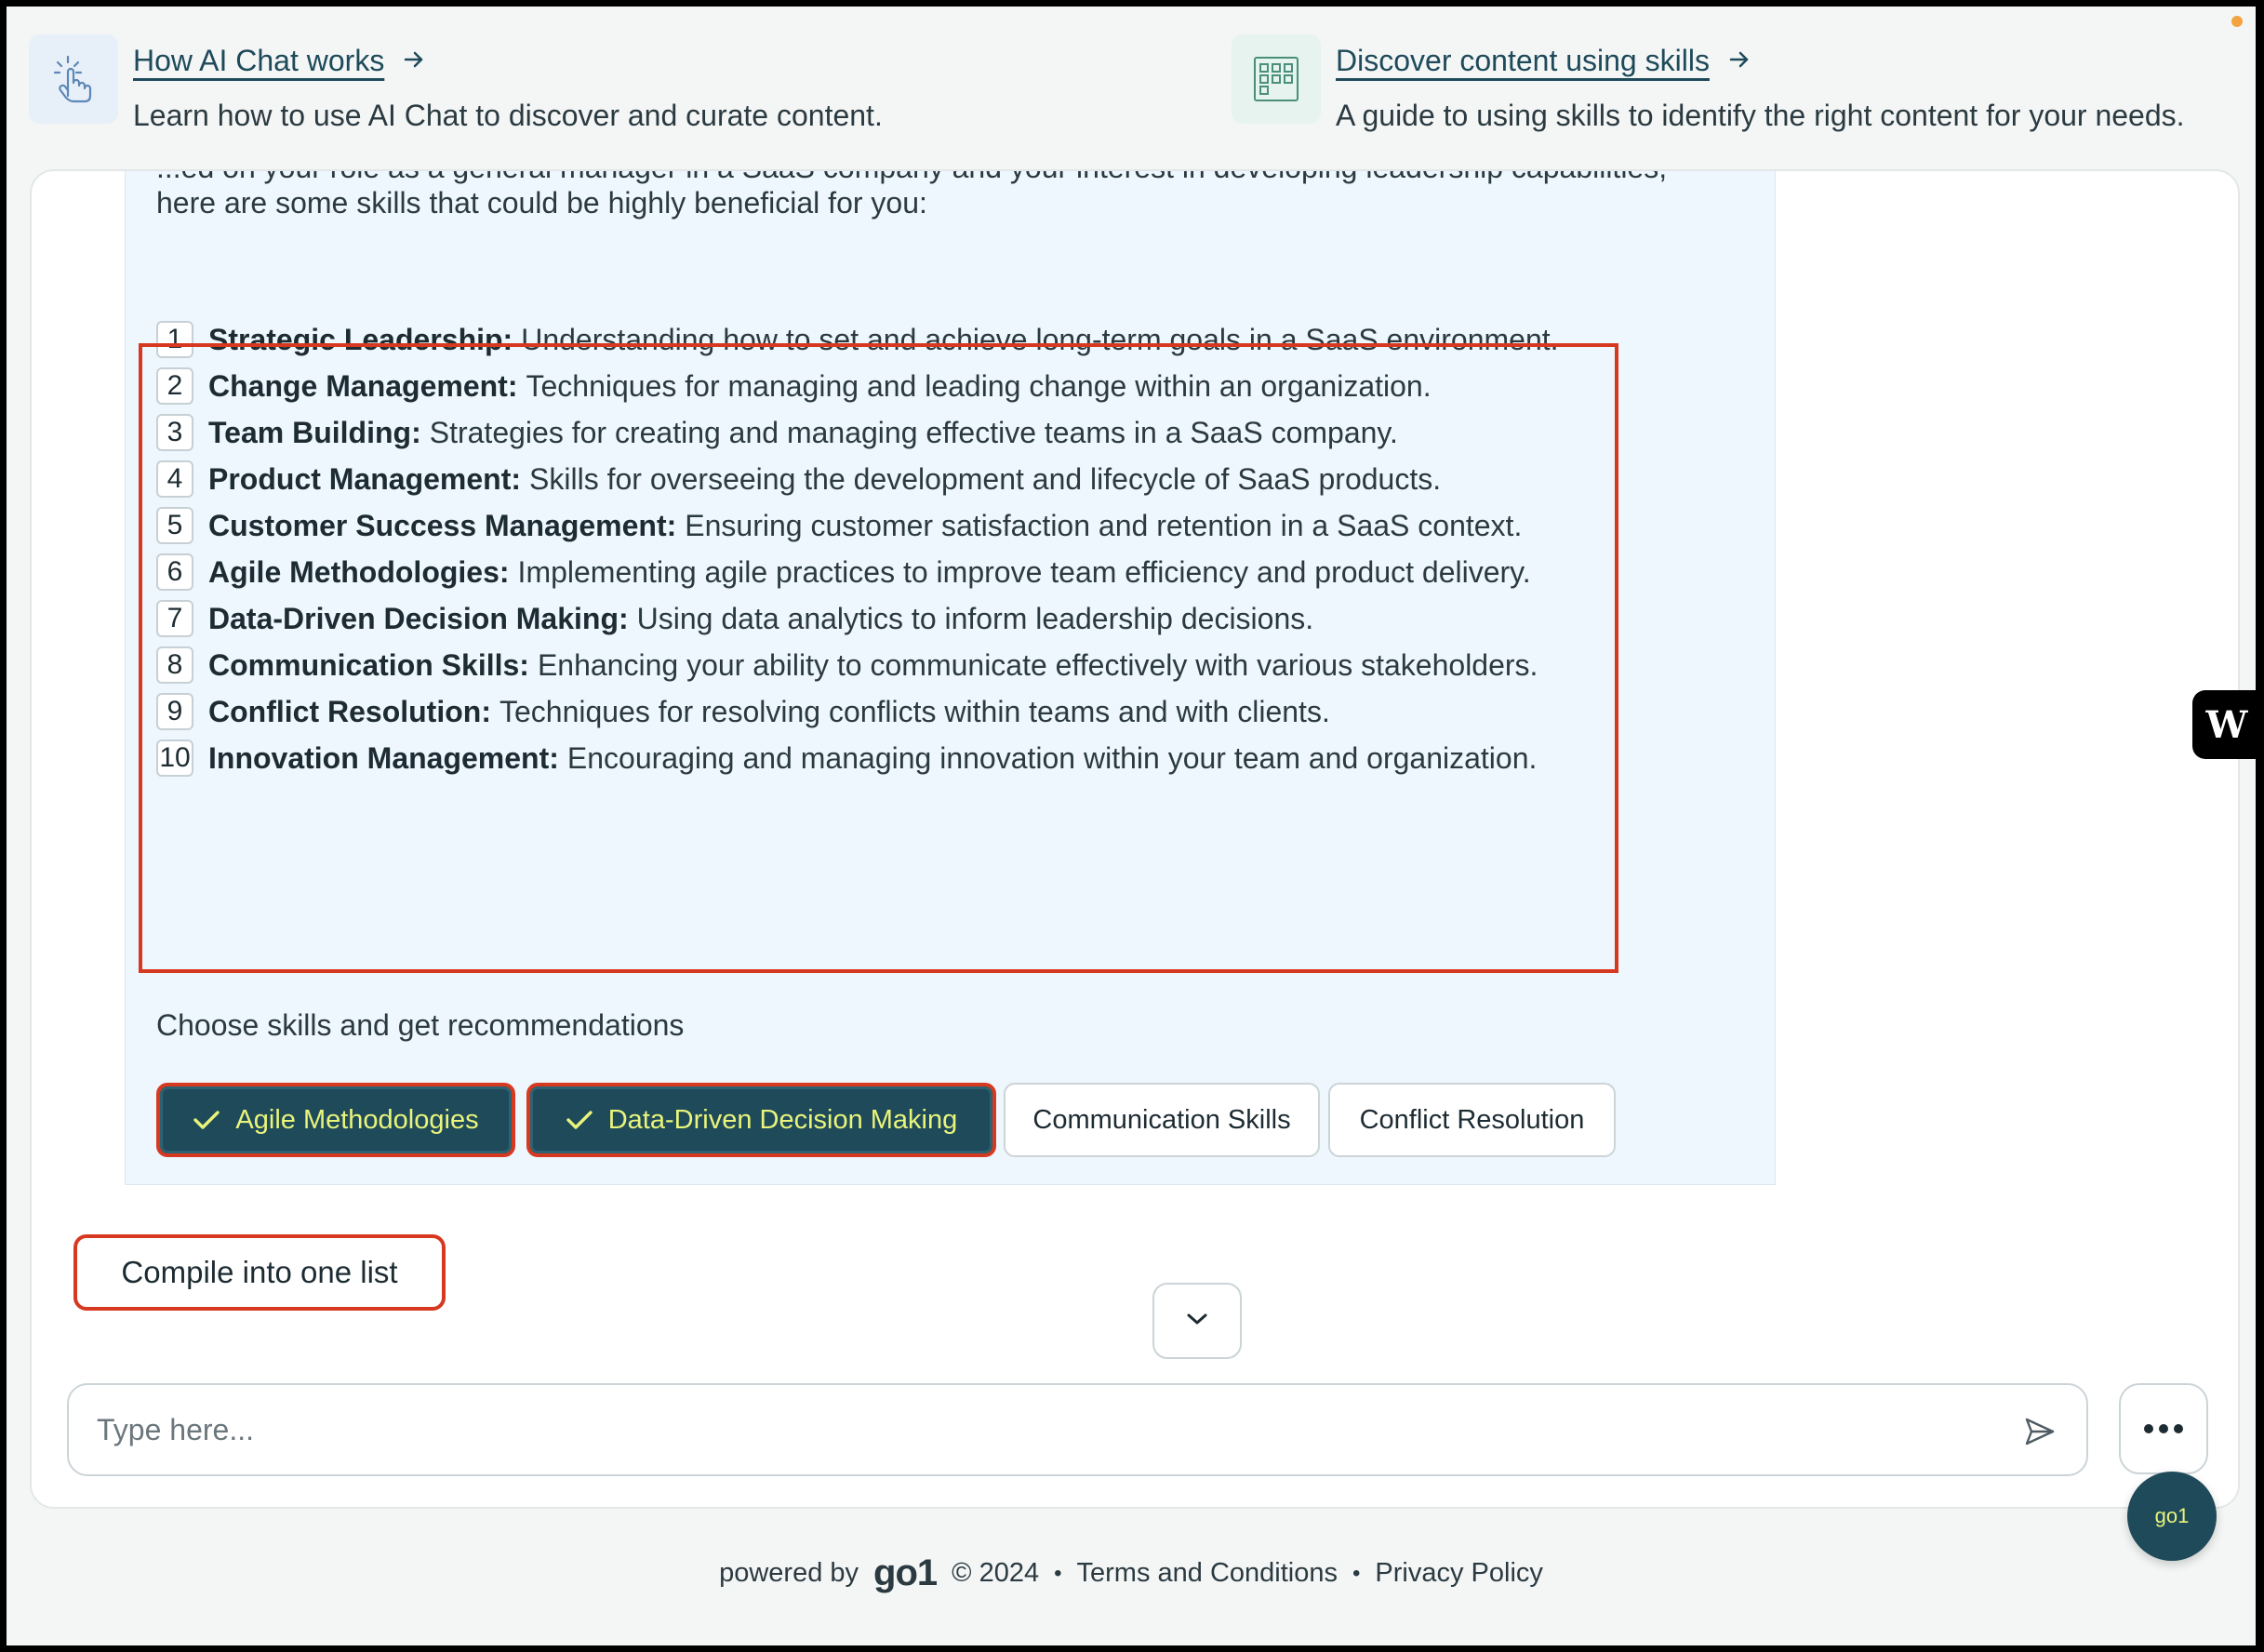  I want to click on scroll-down-button, so click(1197, 1321).